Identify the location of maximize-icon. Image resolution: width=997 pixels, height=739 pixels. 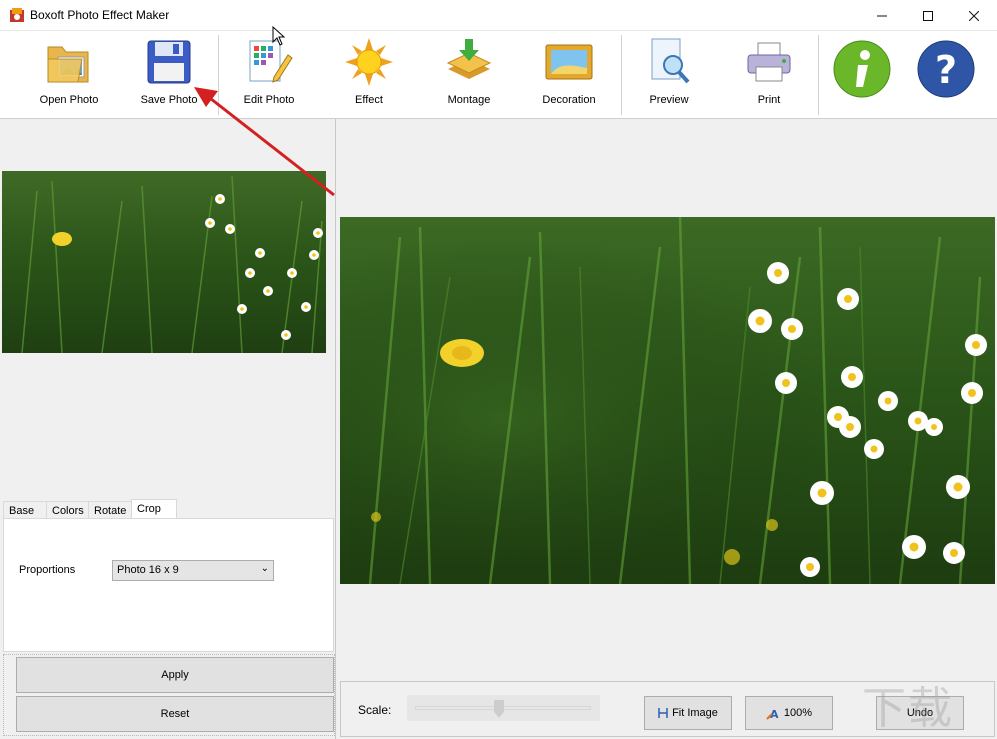
(928, 15).